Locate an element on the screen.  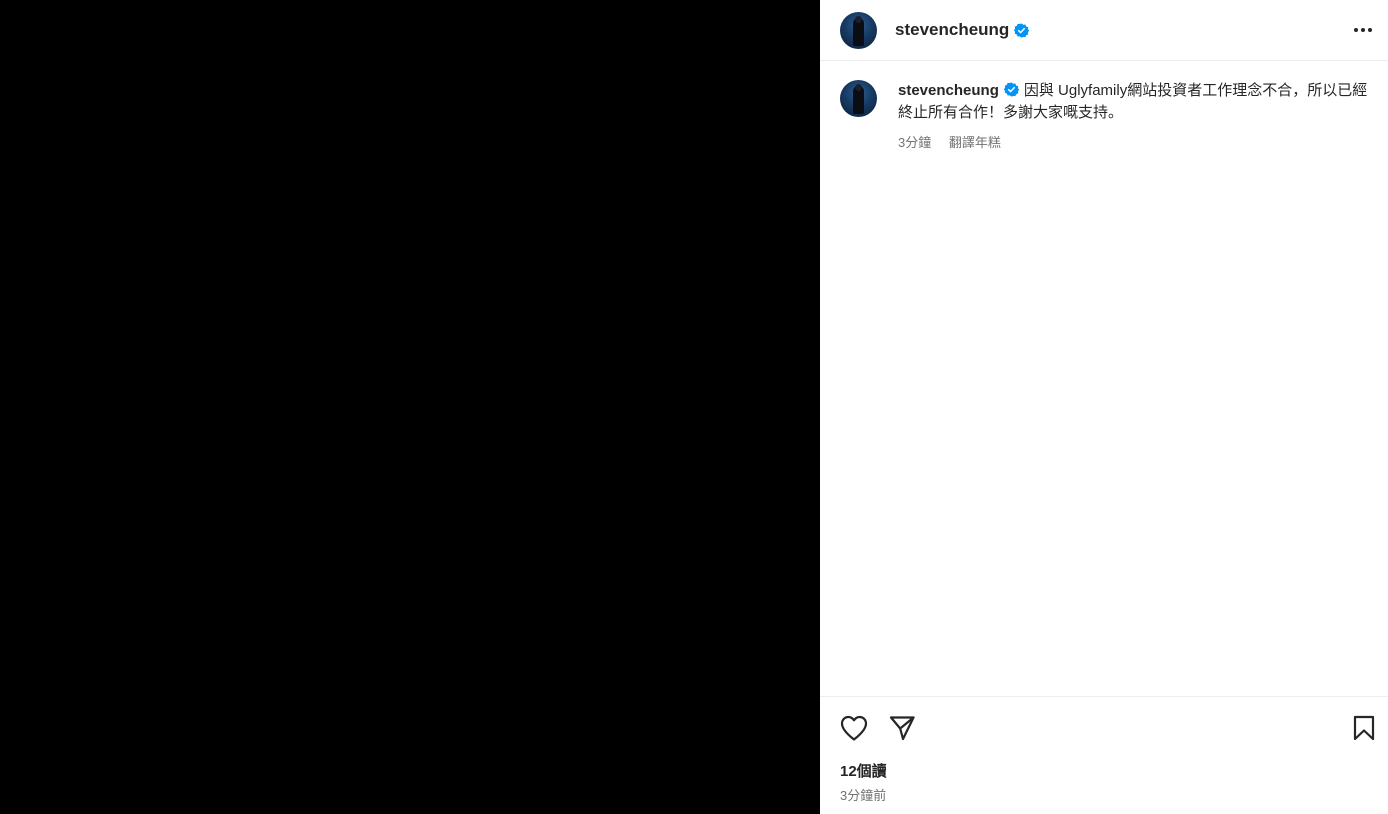
translate-button: 翻譯年糕 is located at coordinates (975, 142).